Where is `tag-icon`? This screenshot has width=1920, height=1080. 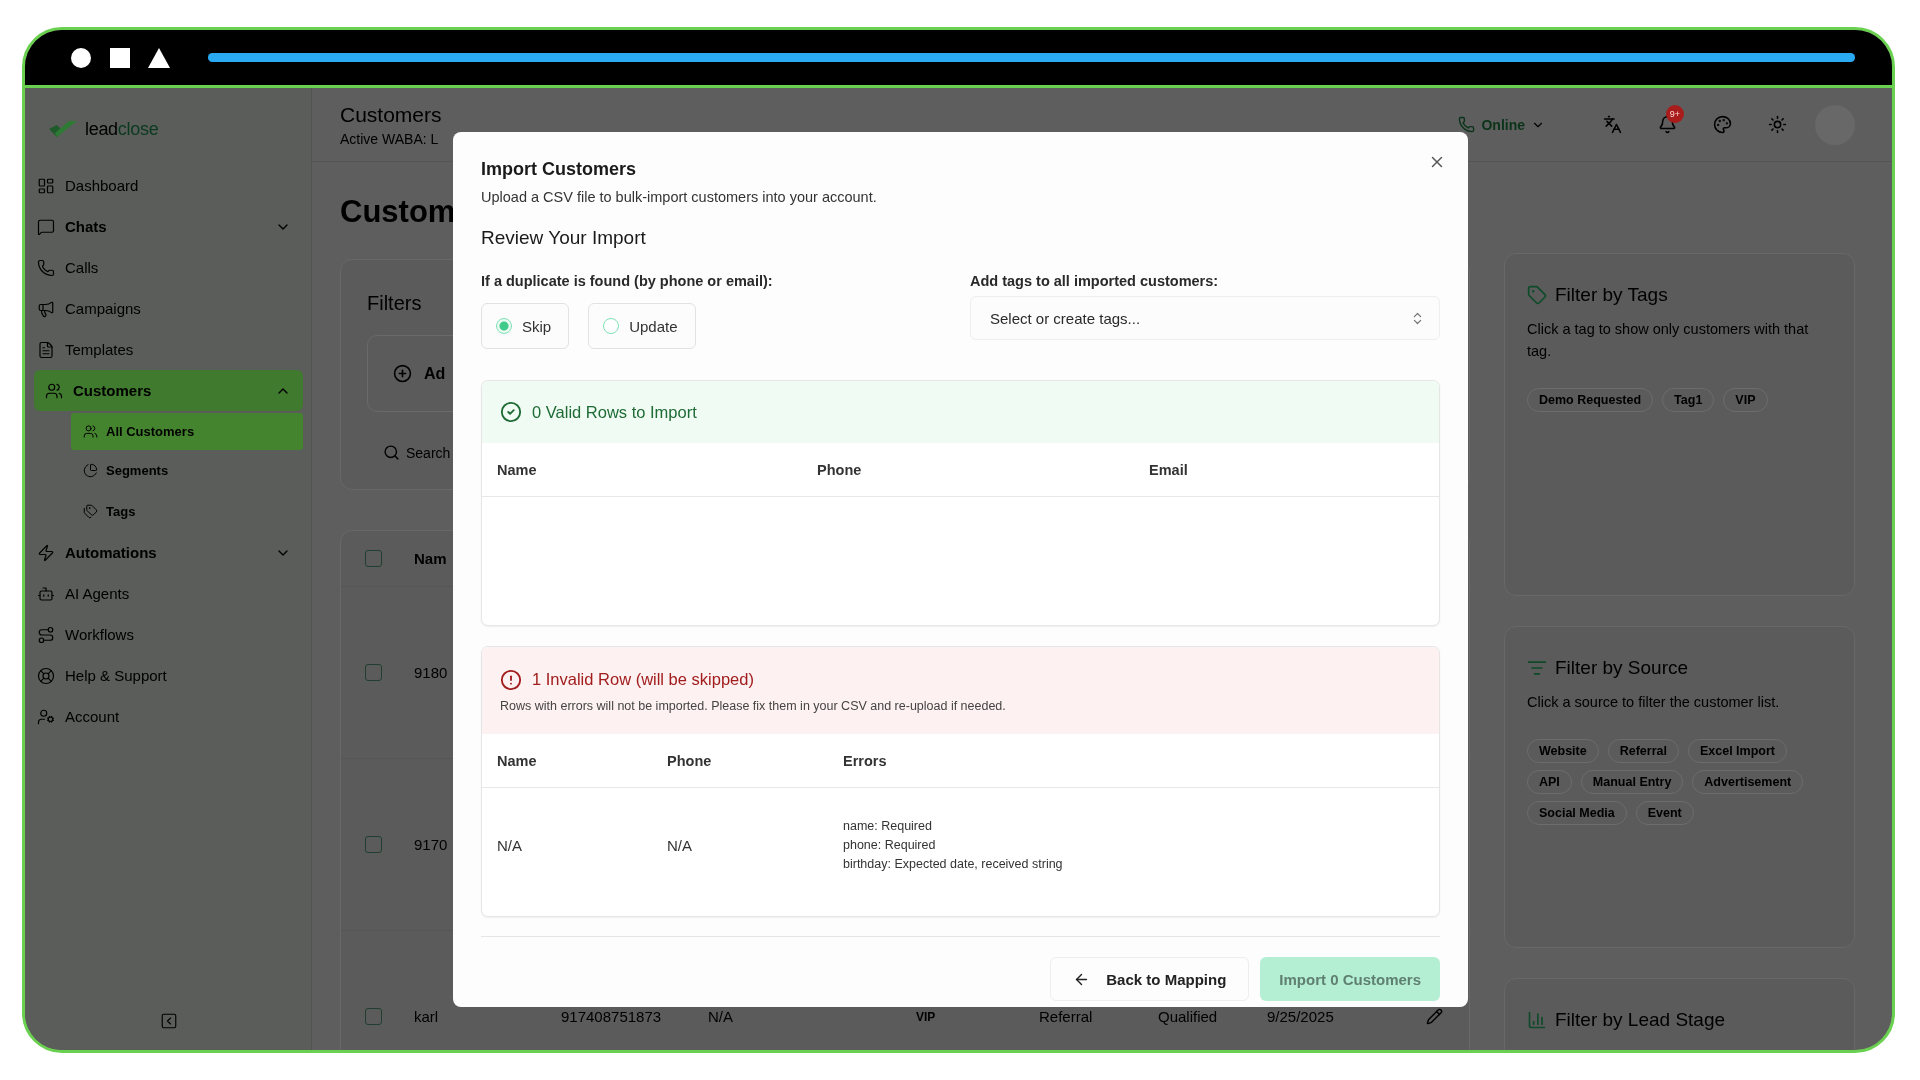
tag-icon is located at coordinates (1537, 295).